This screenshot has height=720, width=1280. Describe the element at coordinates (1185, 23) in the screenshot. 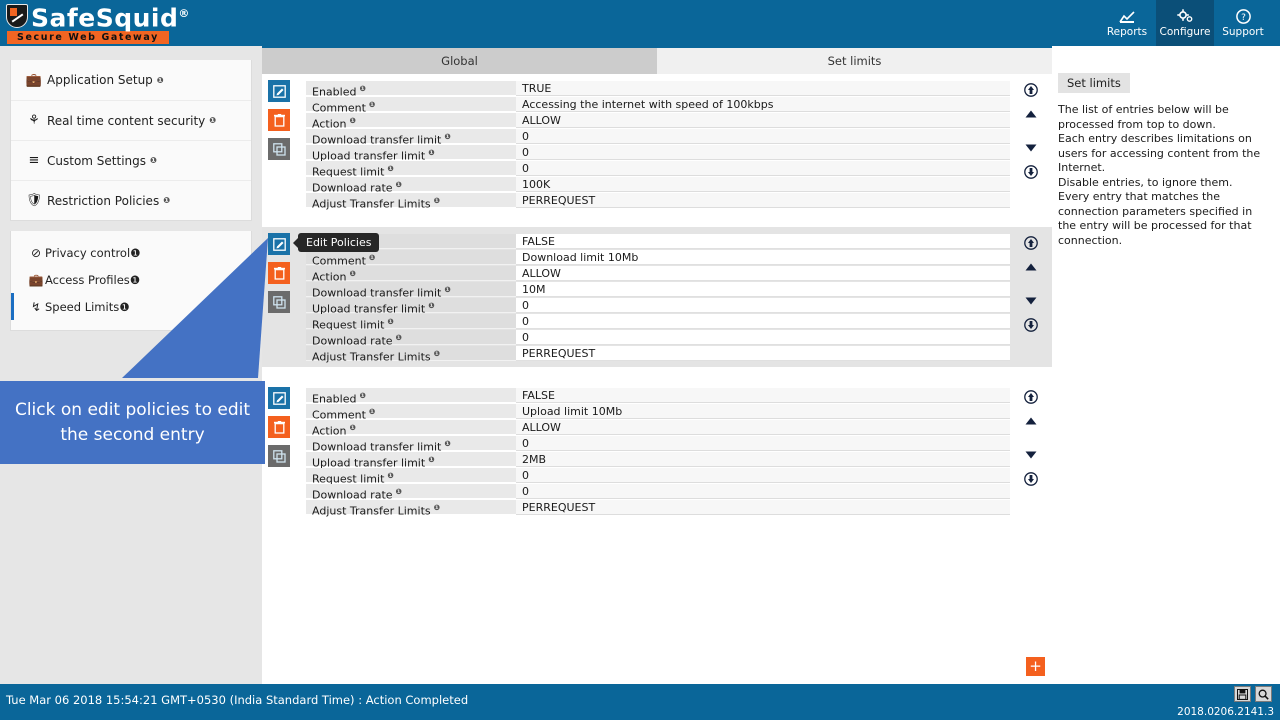

I see `nav-configure: Configure` at that location.